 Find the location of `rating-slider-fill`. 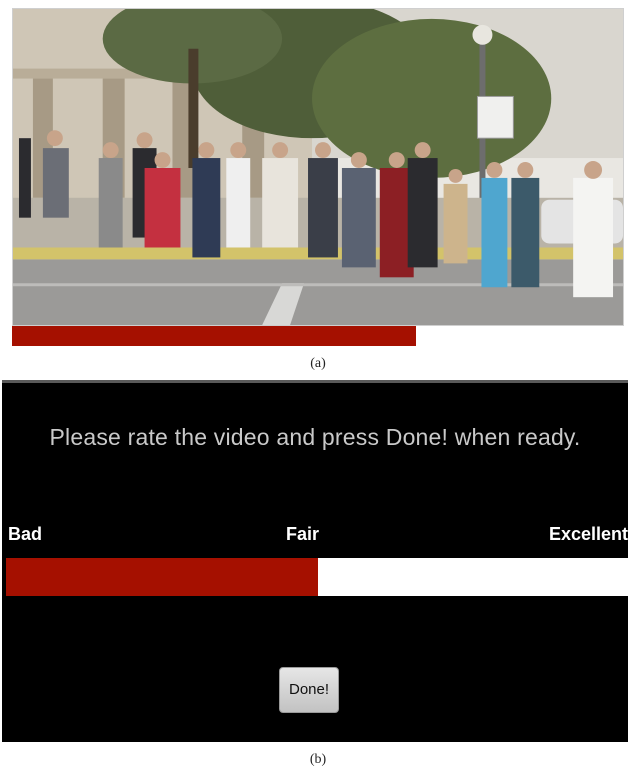

rating-slider-fill is located at coordinates (162, 577).